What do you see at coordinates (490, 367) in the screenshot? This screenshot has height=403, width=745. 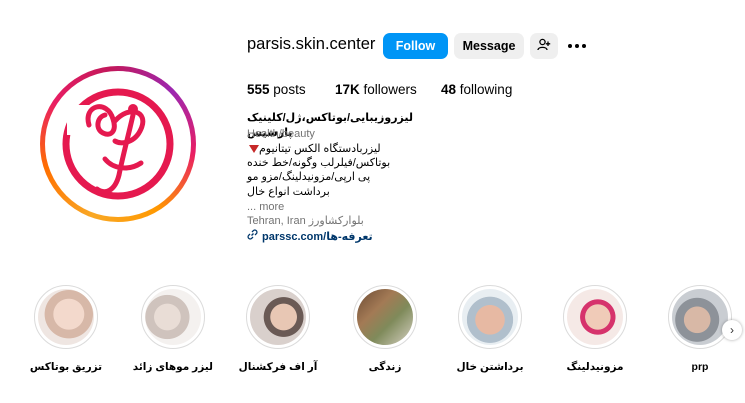 I see `highlight-label: برداشتن خال` at bounding box center [490, 367].